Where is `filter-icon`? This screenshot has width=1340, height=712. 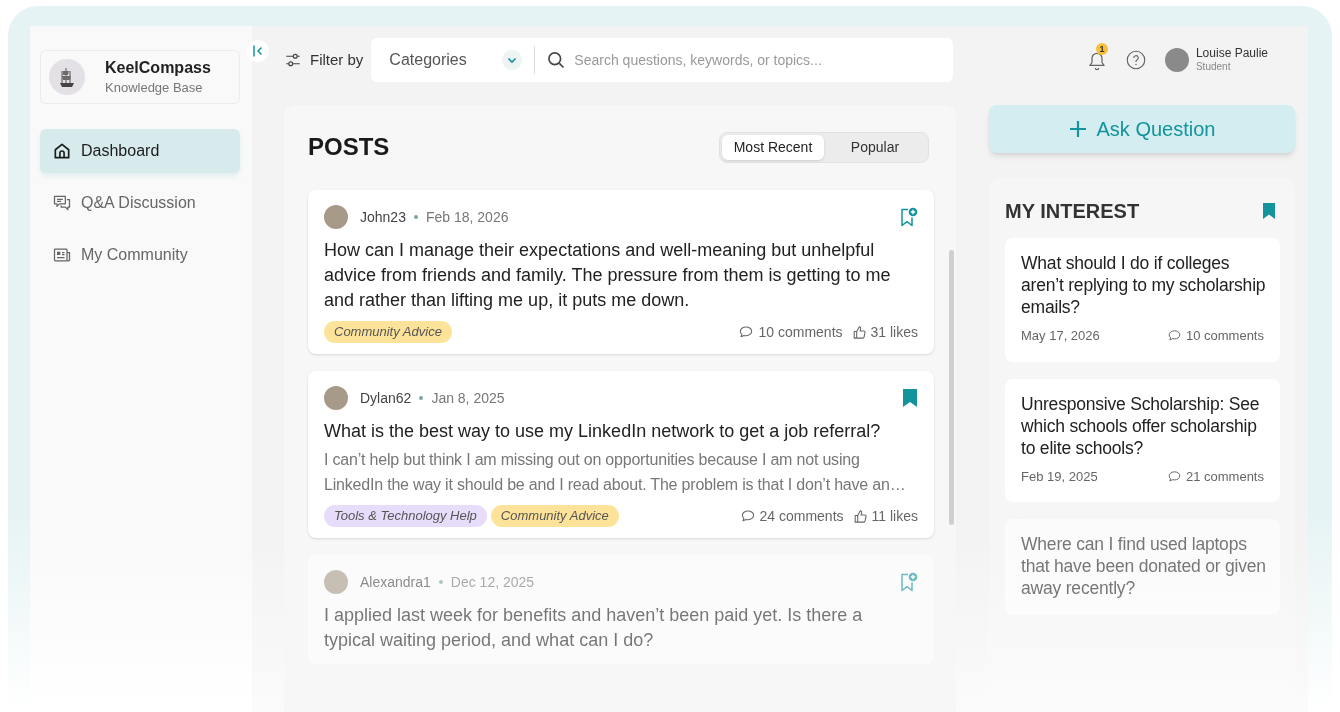
filter-icon is located at coordinates (293, 60).